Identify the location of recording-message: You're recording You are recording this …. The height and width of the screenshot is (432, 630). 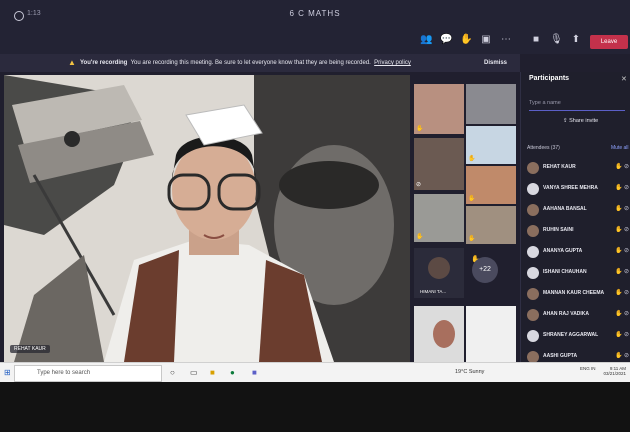
(245, 63).